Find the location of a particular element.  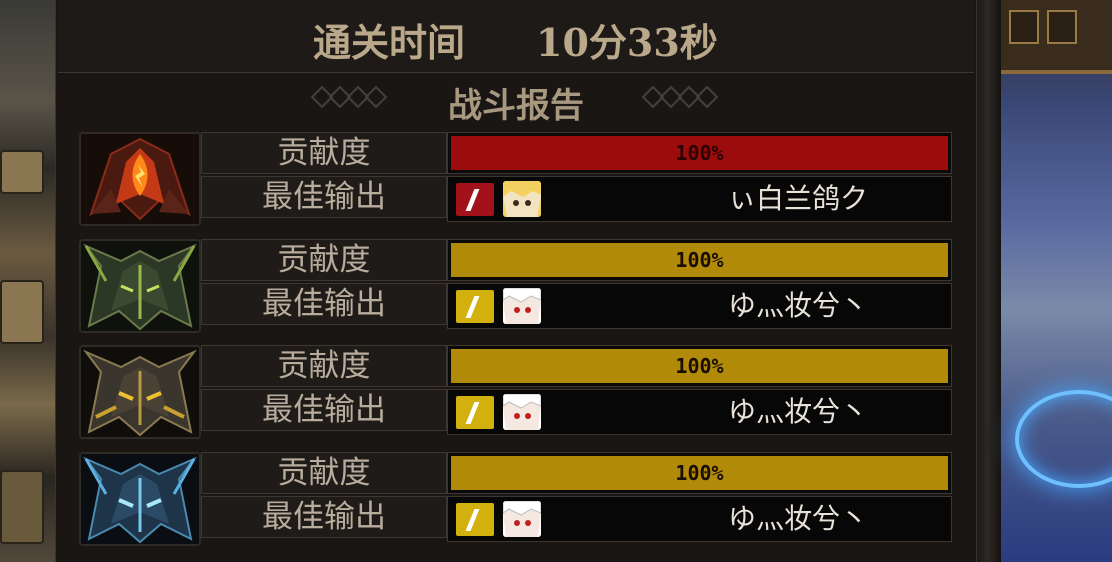

game-background-right is located at coordinates (1043, 281).